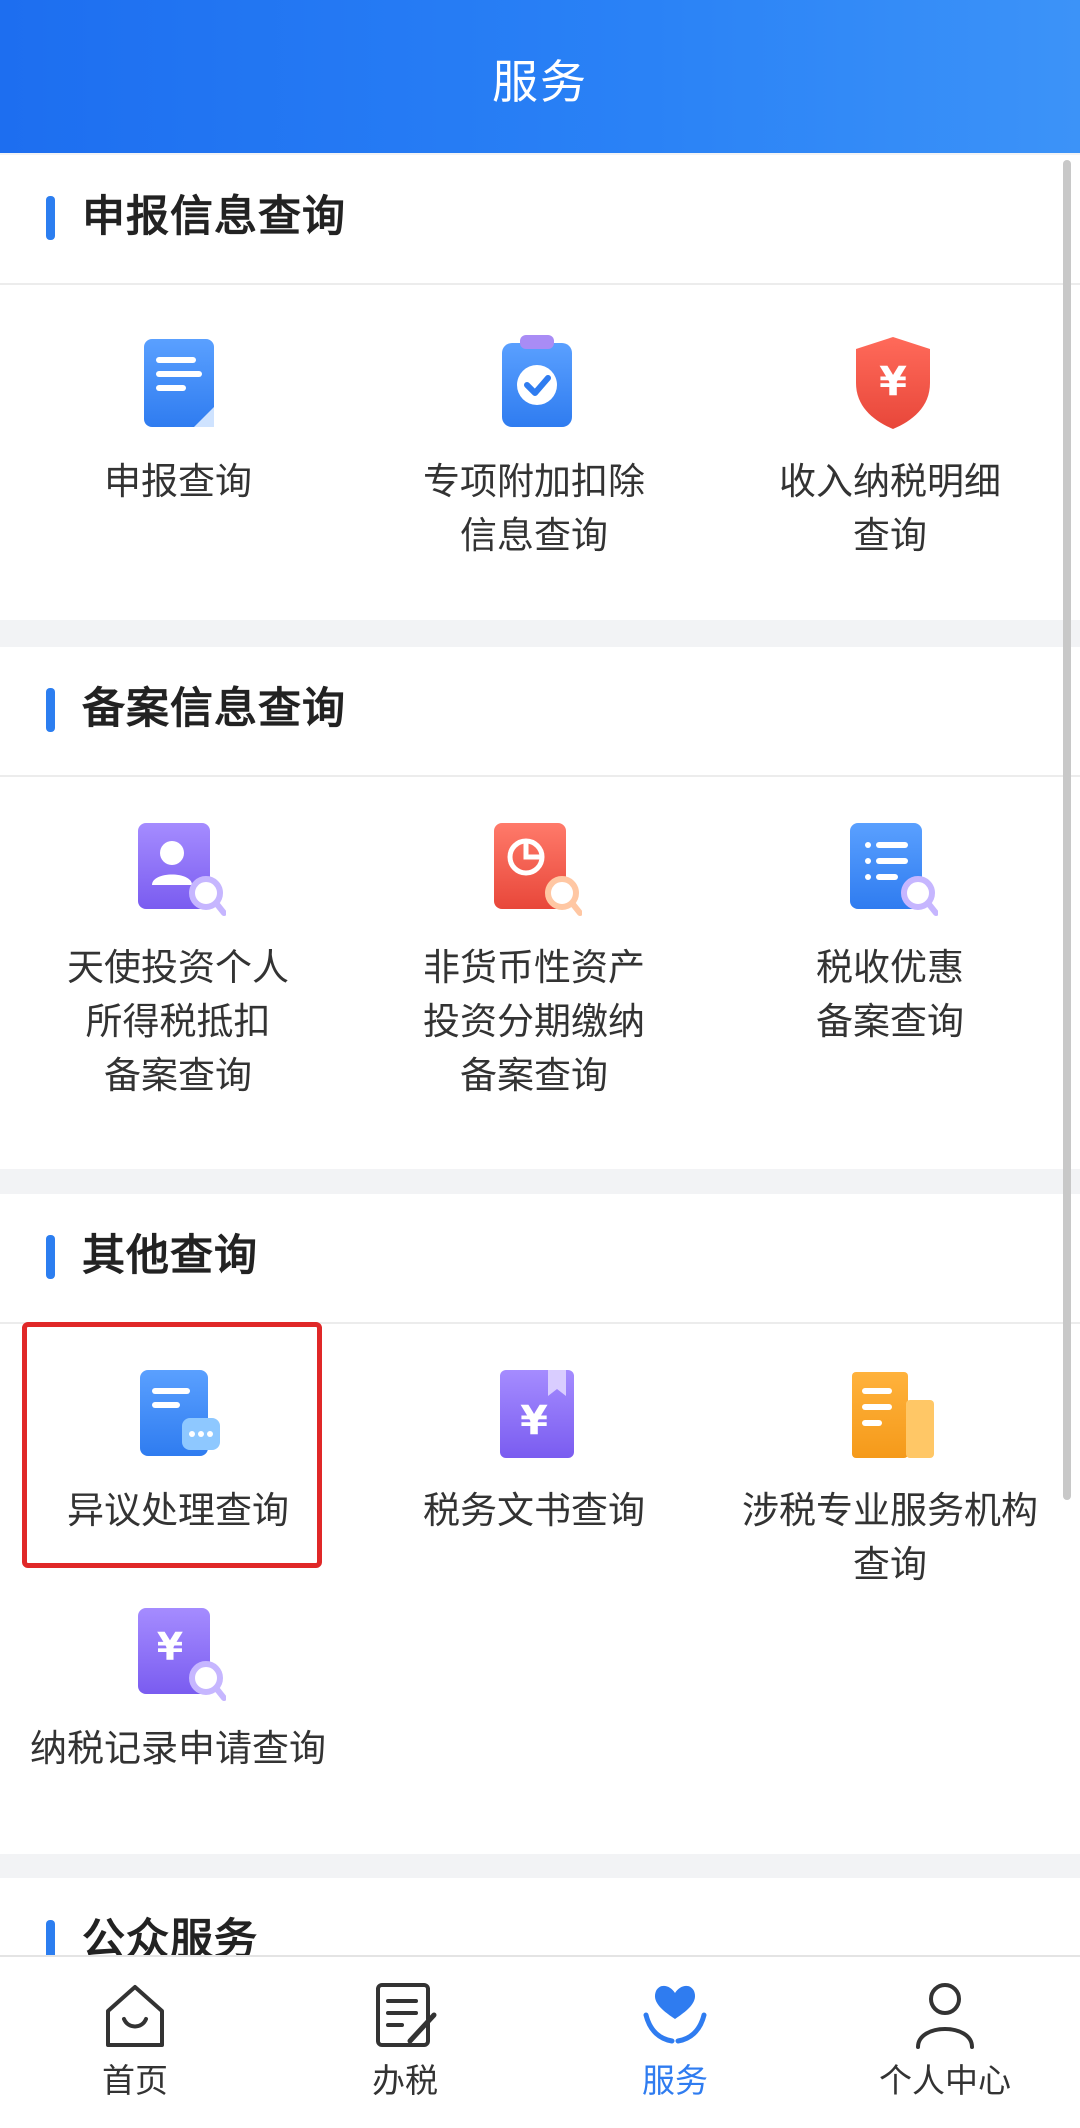  I want to click on grid-item-tax-record-application-query: ¥ 纳税记录申请查询, so click(178, 1699).